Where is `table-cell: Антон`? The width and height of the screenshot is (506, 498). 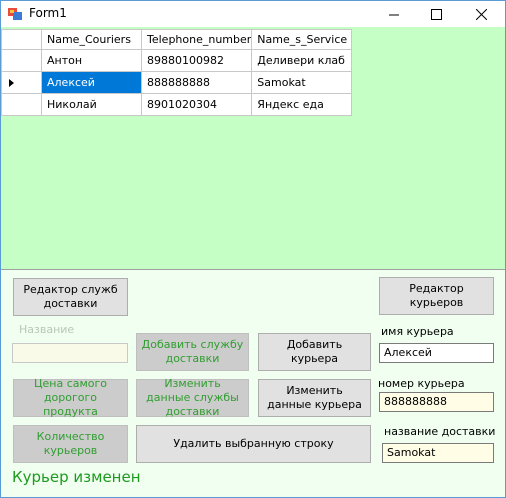 table-cell: Антон is located at coordinates (91, 60).